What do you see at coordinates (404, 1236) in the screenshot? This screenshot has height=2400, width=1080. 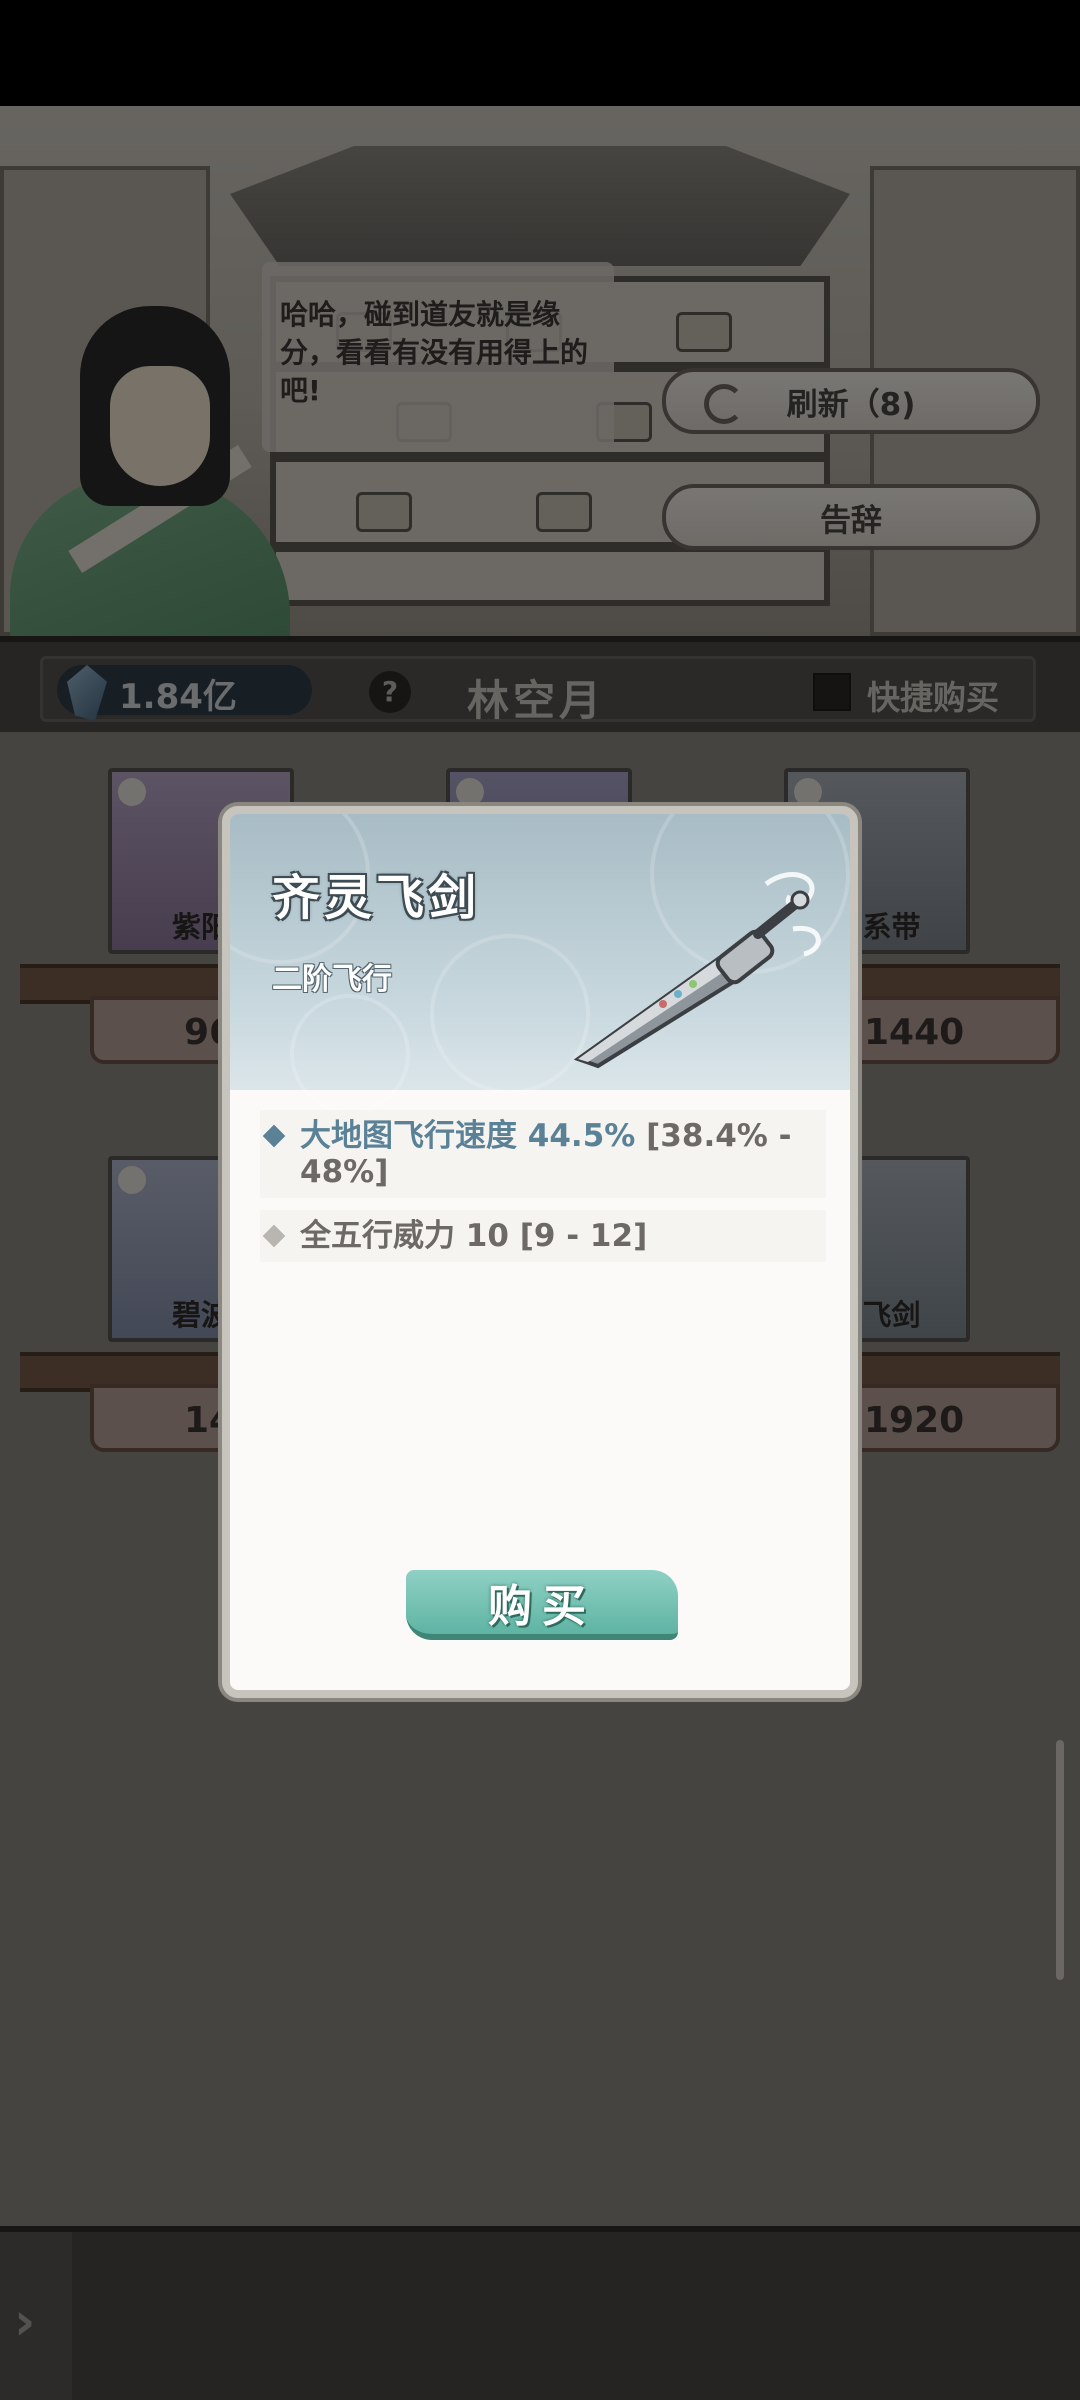 I see `attribute-value: 全五行威力 10` at bounding box center [404, 1236].